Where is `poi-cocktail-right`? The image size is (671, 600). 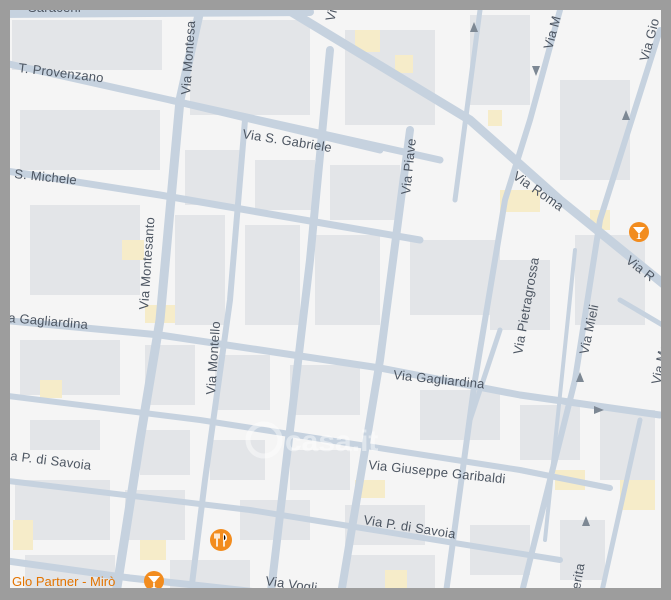
poi-cocktail-right is located at coordinates (639, 232).